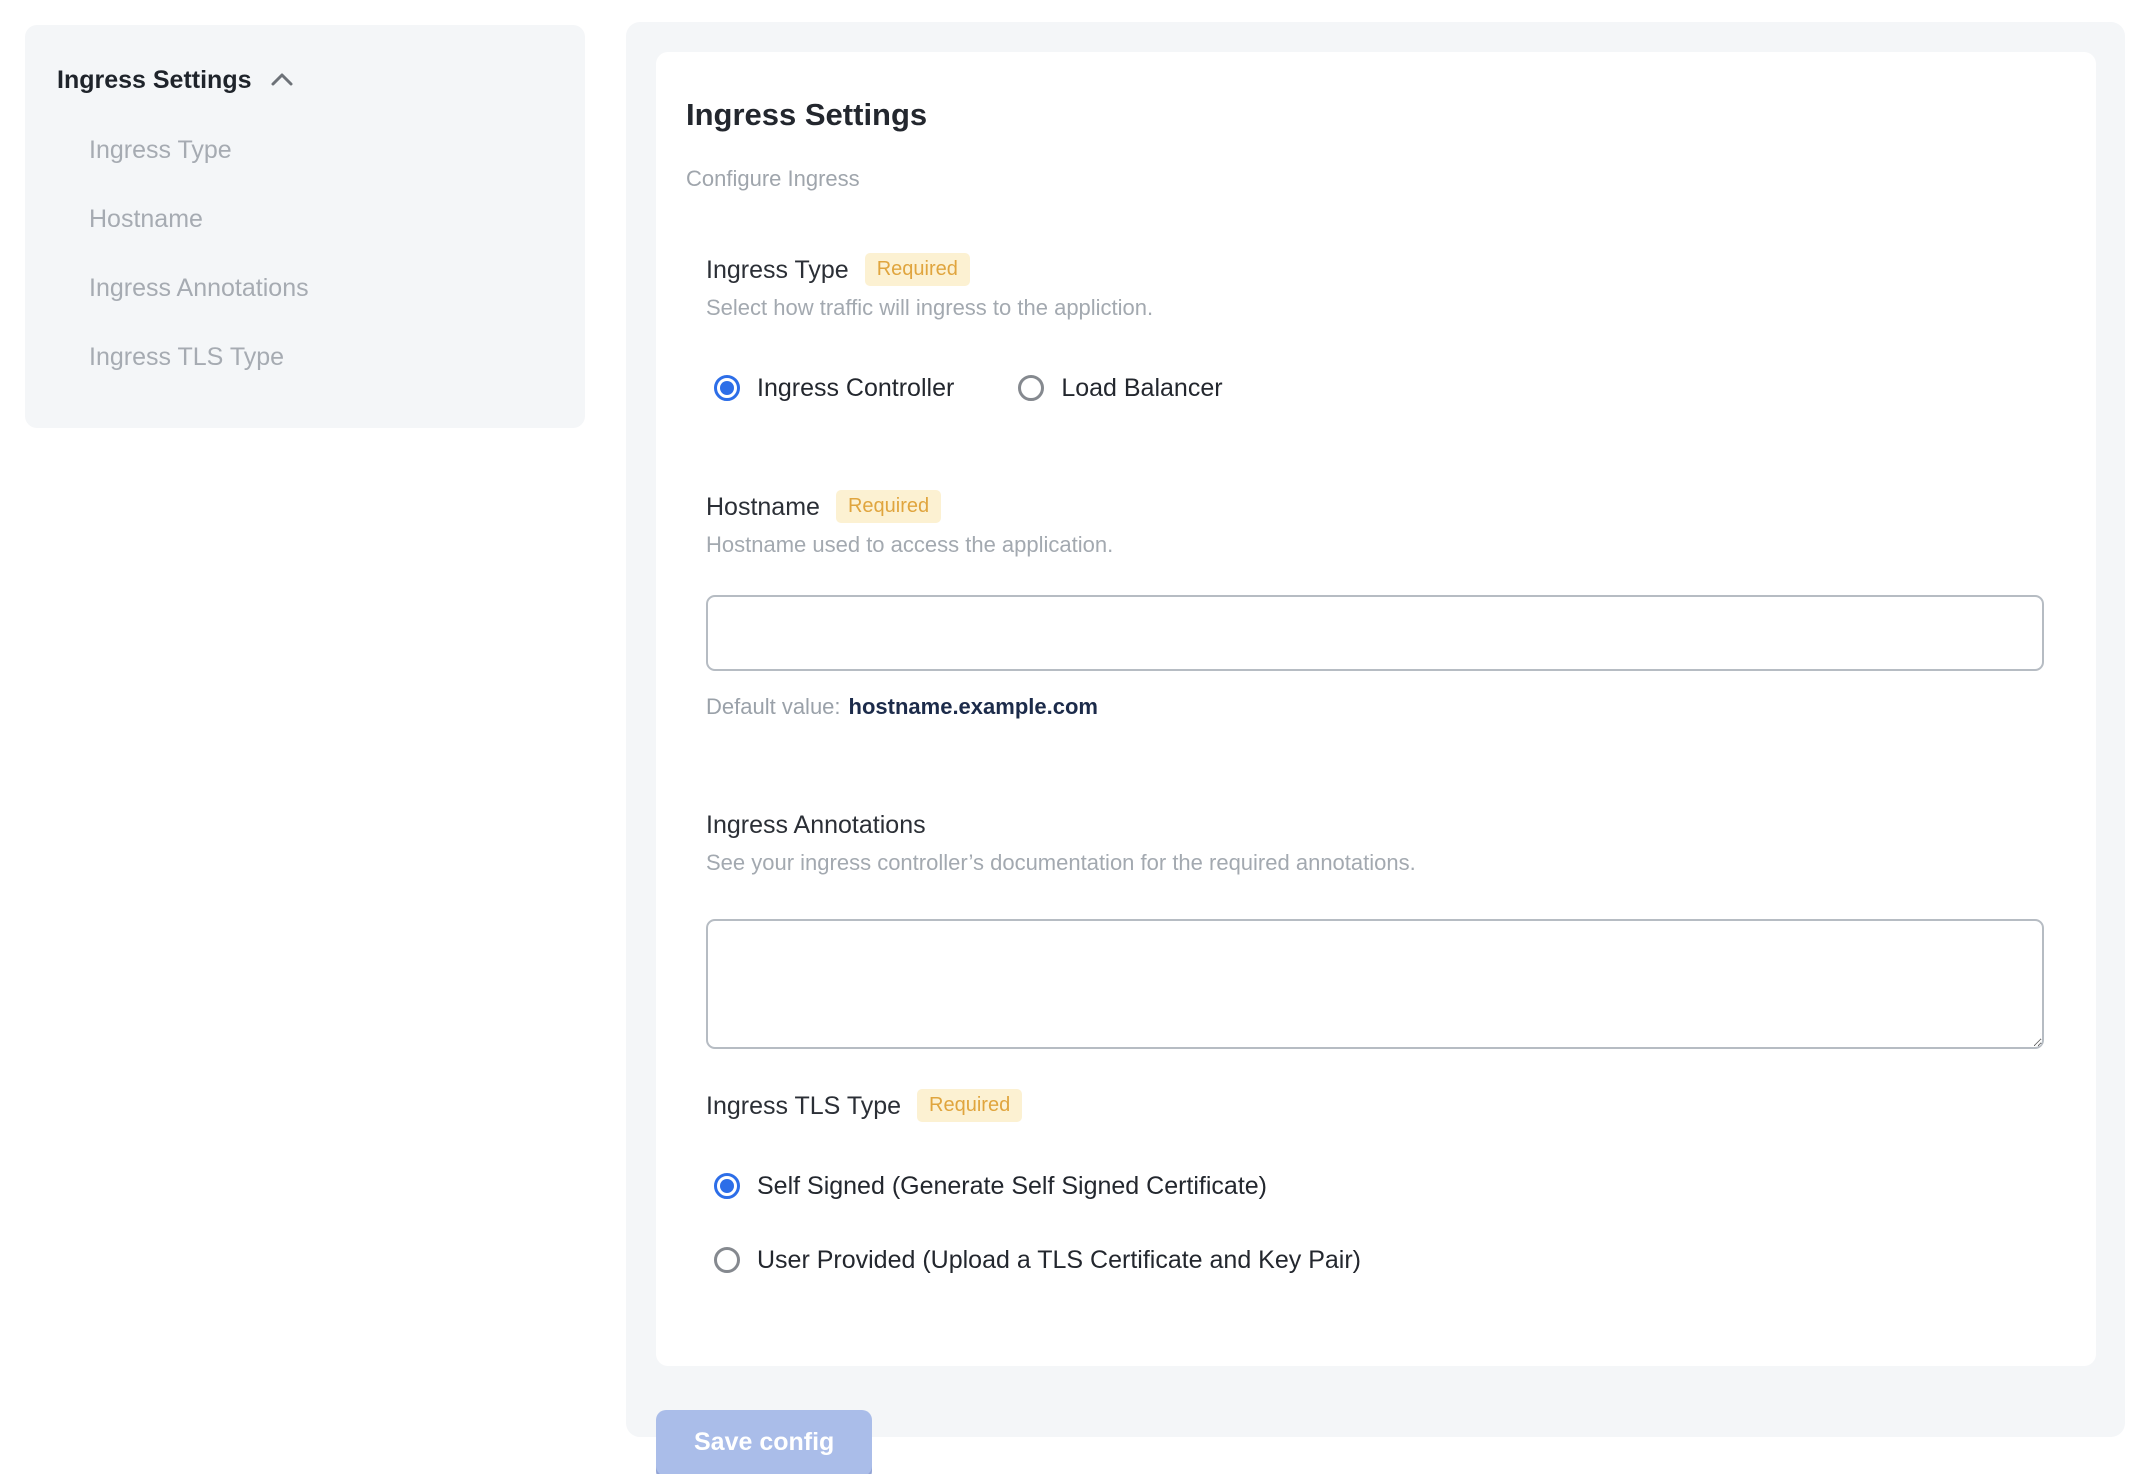 Image resolution: width=2156 pixels, height=1474 pixels. Describe the element at coordinates (1375, 1442) in the screenshot. I see `save-row: Save config` at that location.